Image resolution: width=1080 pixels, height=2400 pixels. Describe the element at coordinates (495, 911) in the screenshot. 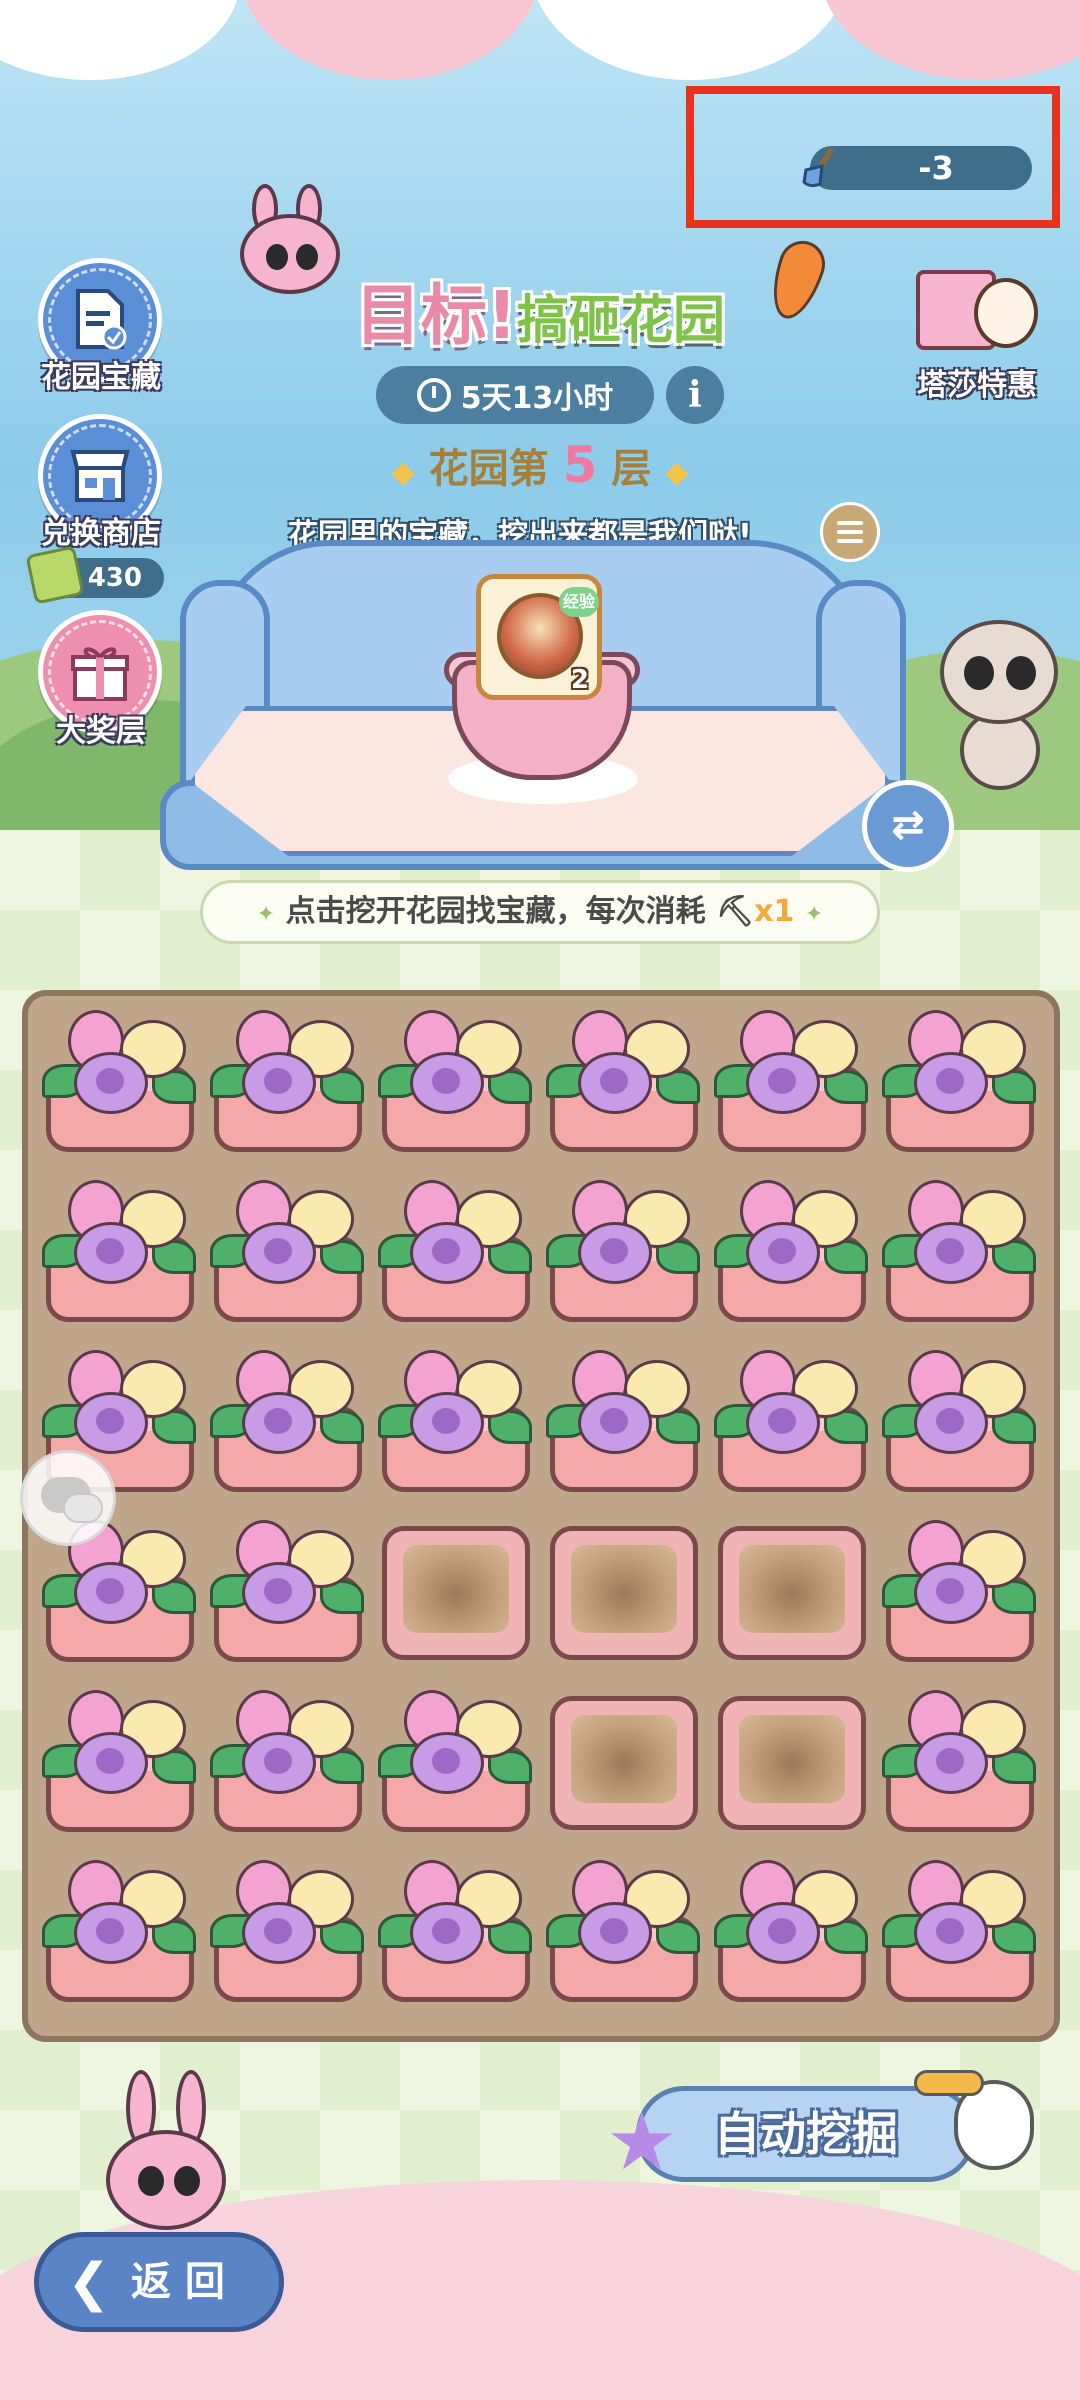

I see `instruction-text: 点击挖开花园找宝藏，每次消耗` at that location.